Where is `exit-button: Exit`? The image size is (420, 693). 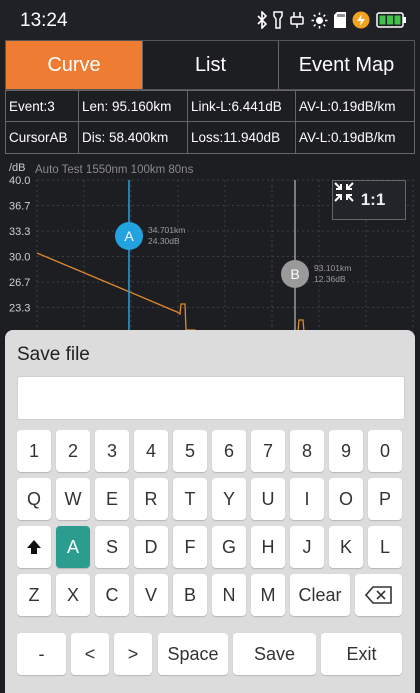
exit-button: Exit is located at coordinates (361, 654).